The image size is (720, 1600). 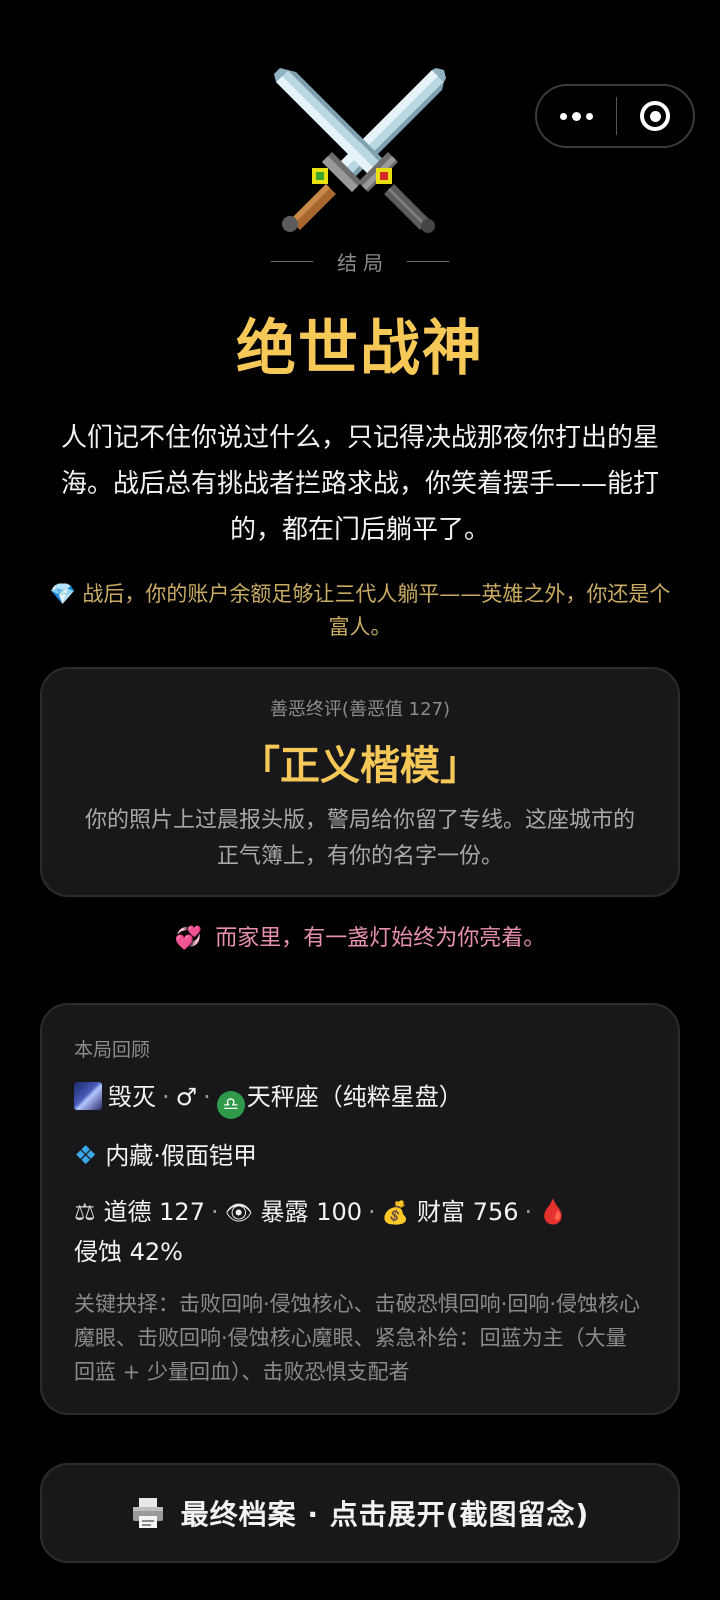 I want to click on divider-line-right, so click(x=428, y=261).